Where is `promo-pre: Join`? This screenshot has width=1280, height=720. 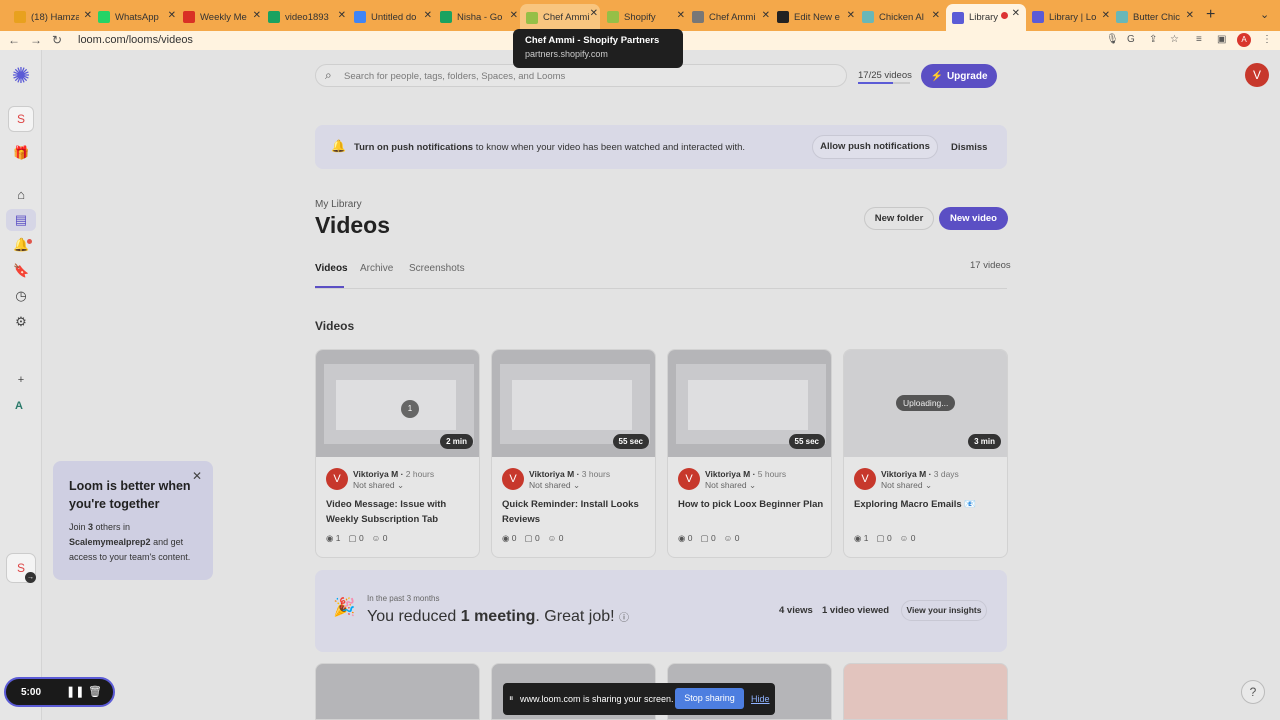
promo-pre: Join is located at coordinates (79, 527).